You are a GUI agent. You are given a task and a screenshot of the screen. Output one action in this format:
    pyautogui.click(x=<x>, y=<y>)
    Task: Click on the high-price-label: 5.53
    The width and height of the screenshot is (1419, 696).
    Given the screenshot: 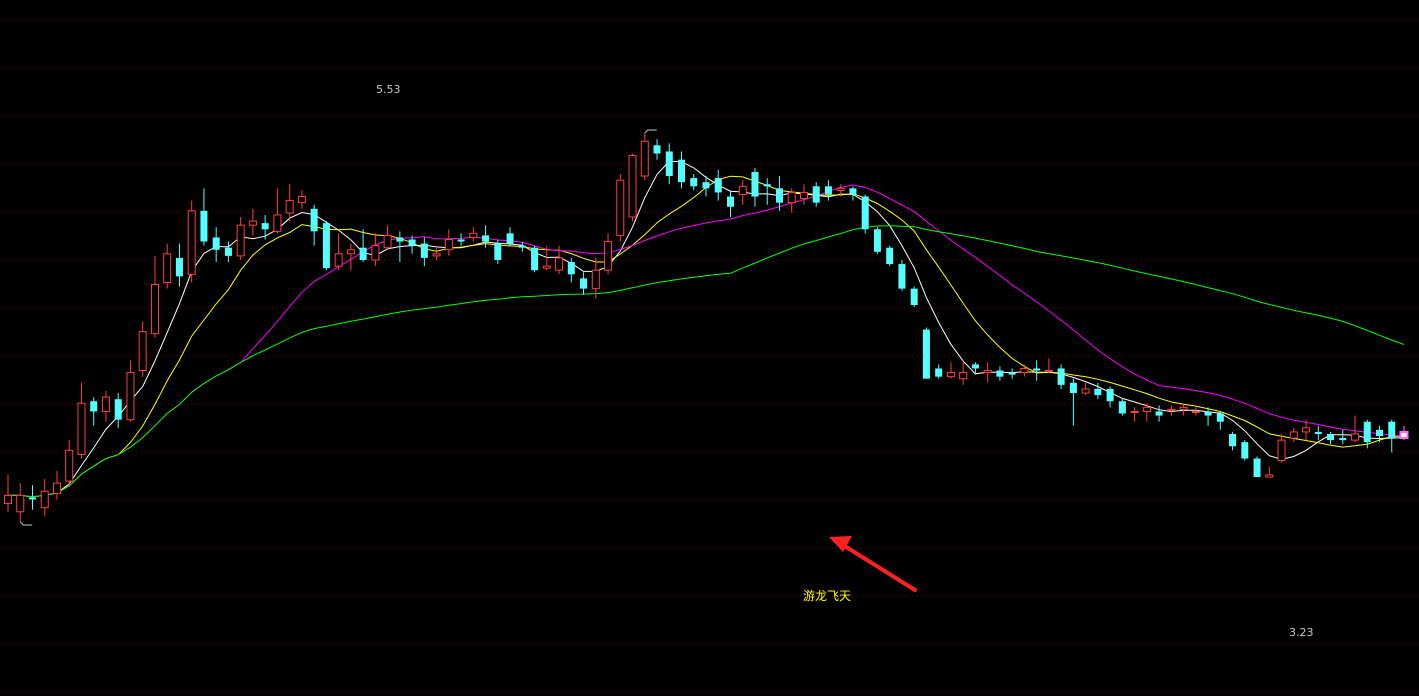 What is the action you would take?
    pyautogui.click(x=388, y=89)
    